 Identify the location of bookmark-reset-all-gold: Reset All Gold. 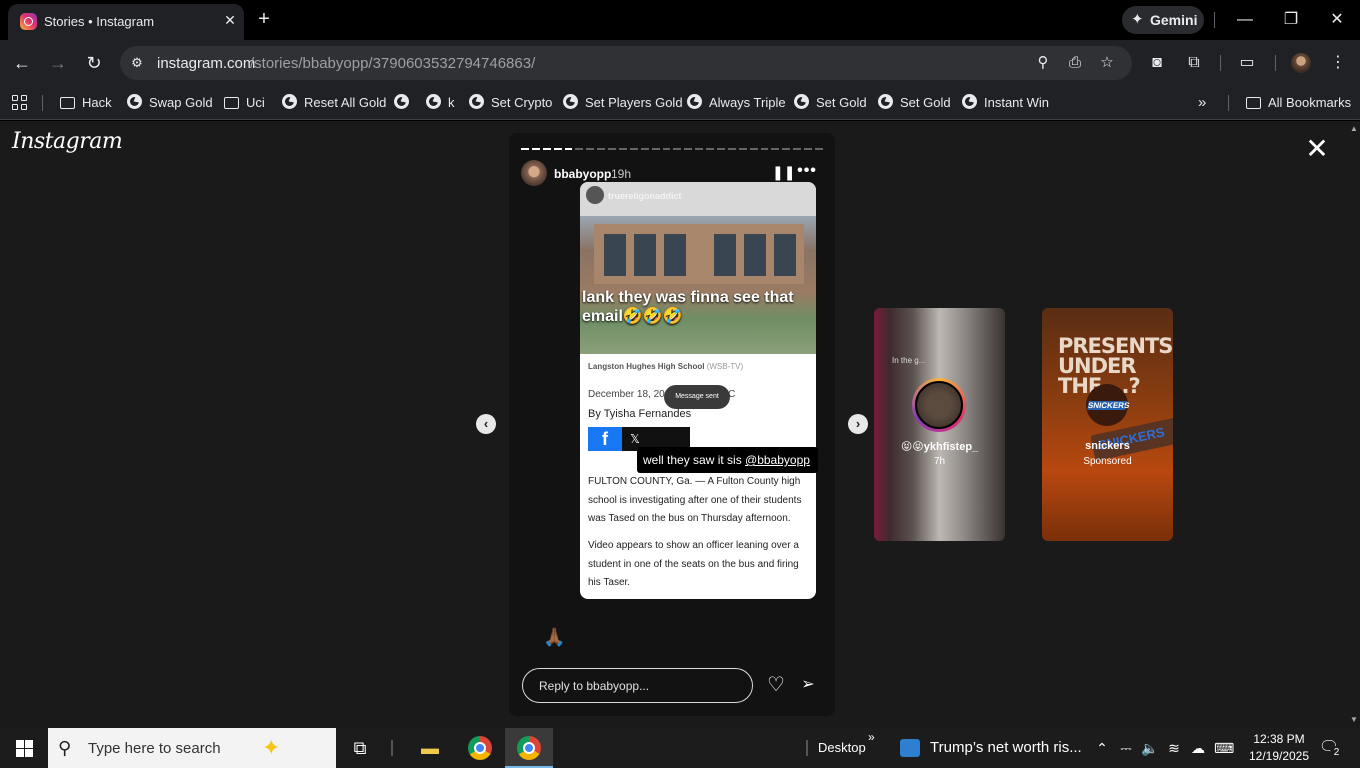
(334, 103).